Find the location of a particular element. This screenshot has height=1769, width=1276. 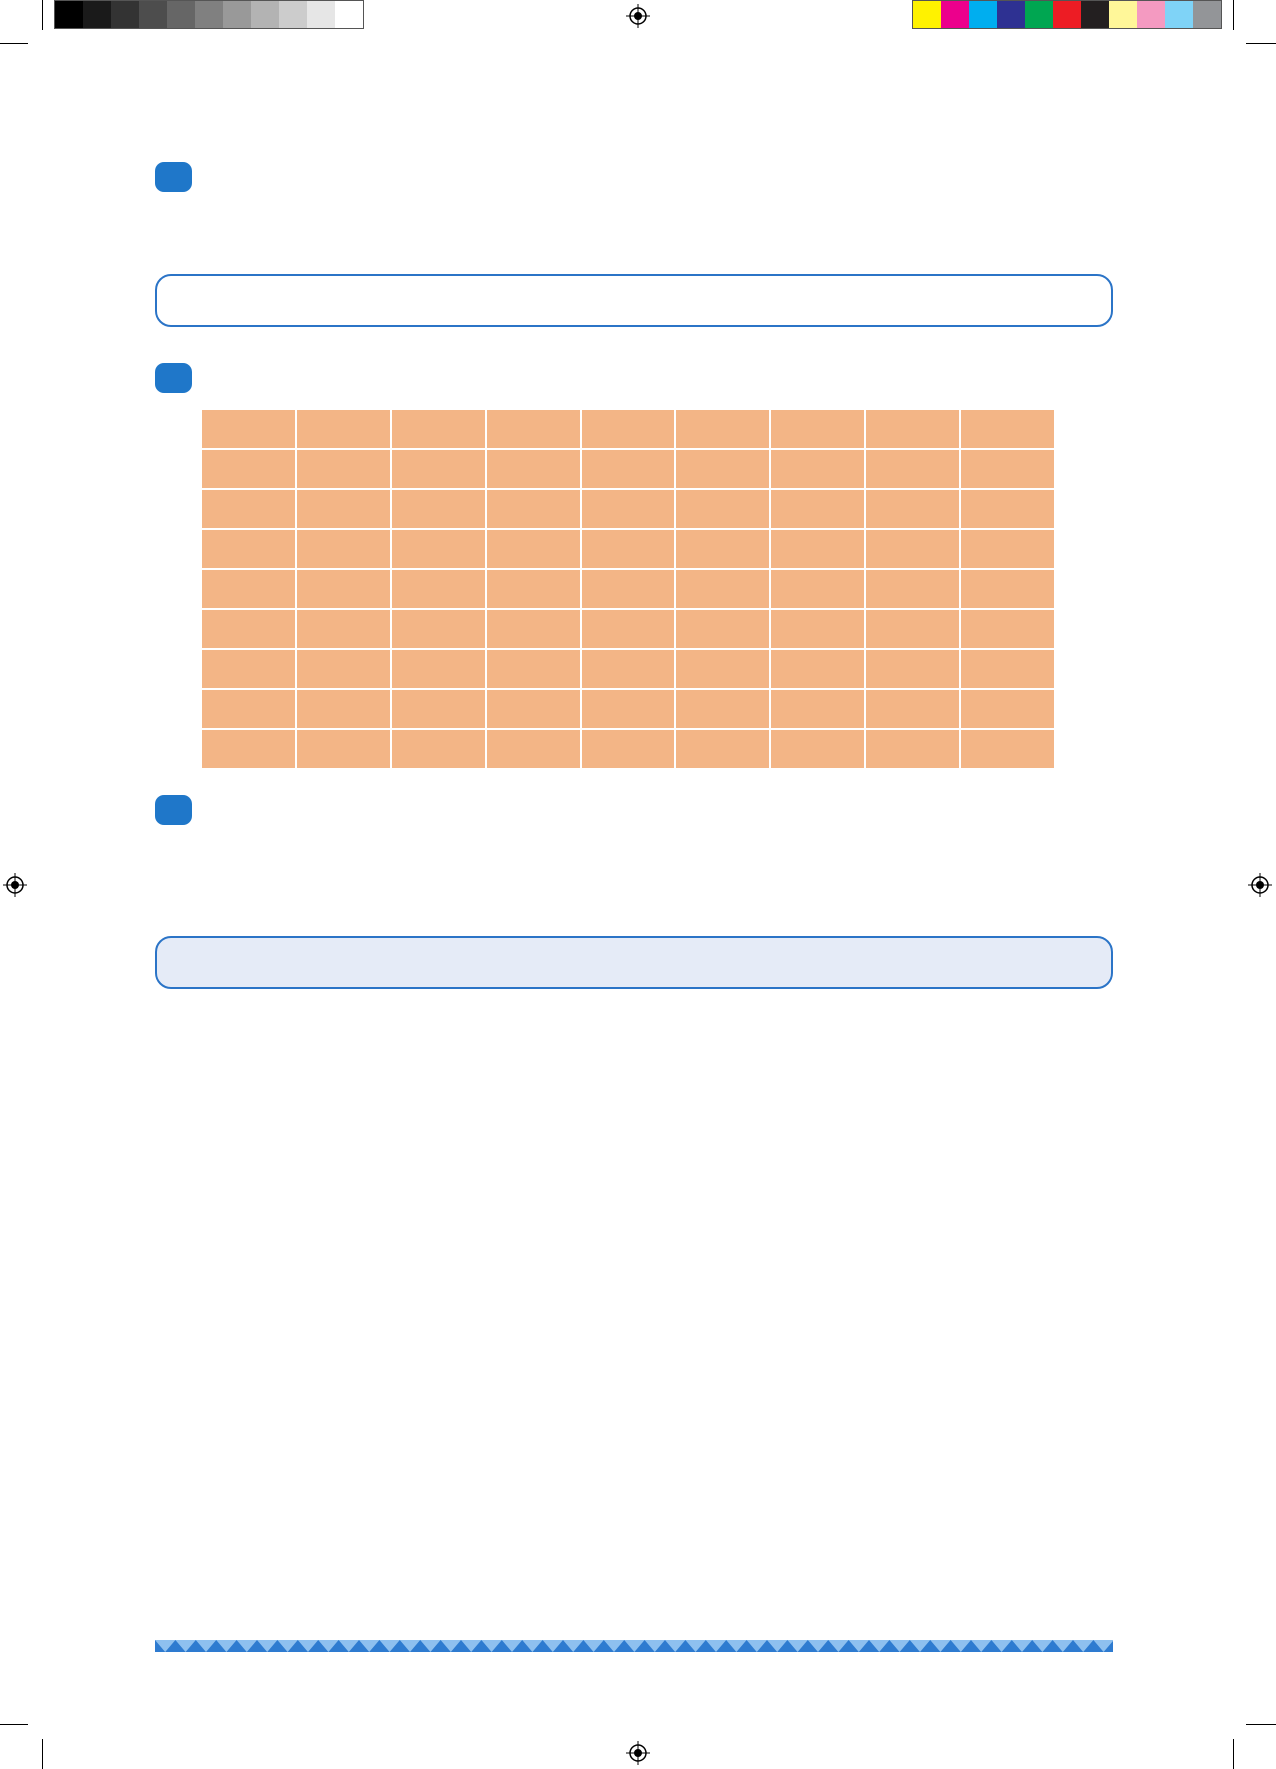

answer-box-shaded is located at coordinates (634, 962).